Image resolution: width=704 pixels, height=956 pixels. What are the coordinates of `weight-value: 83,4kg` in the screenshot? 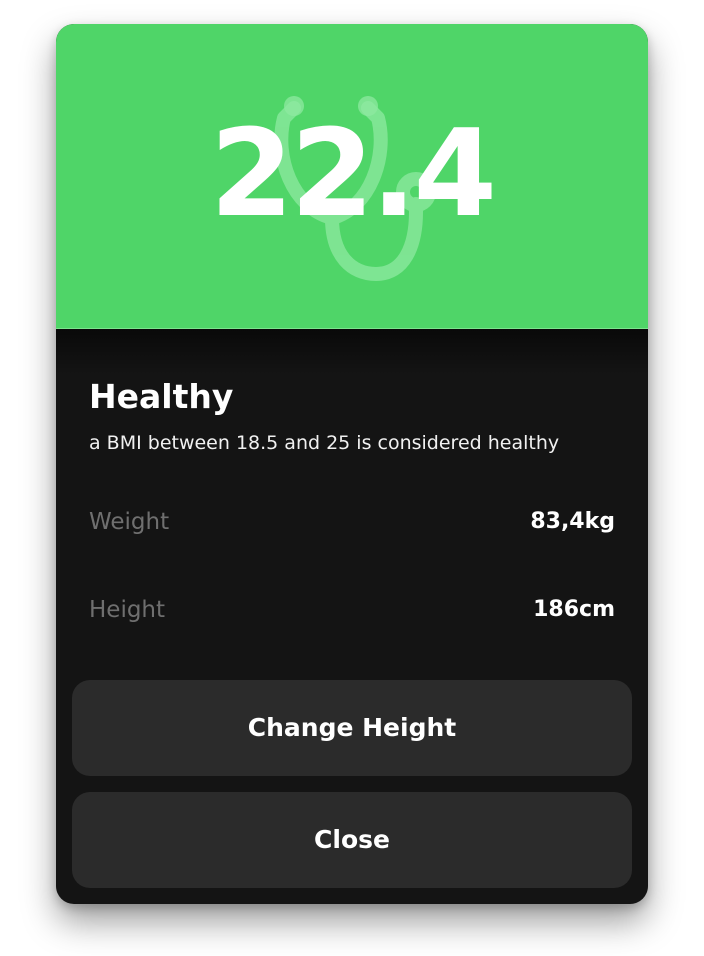 It's located at (572, 521).